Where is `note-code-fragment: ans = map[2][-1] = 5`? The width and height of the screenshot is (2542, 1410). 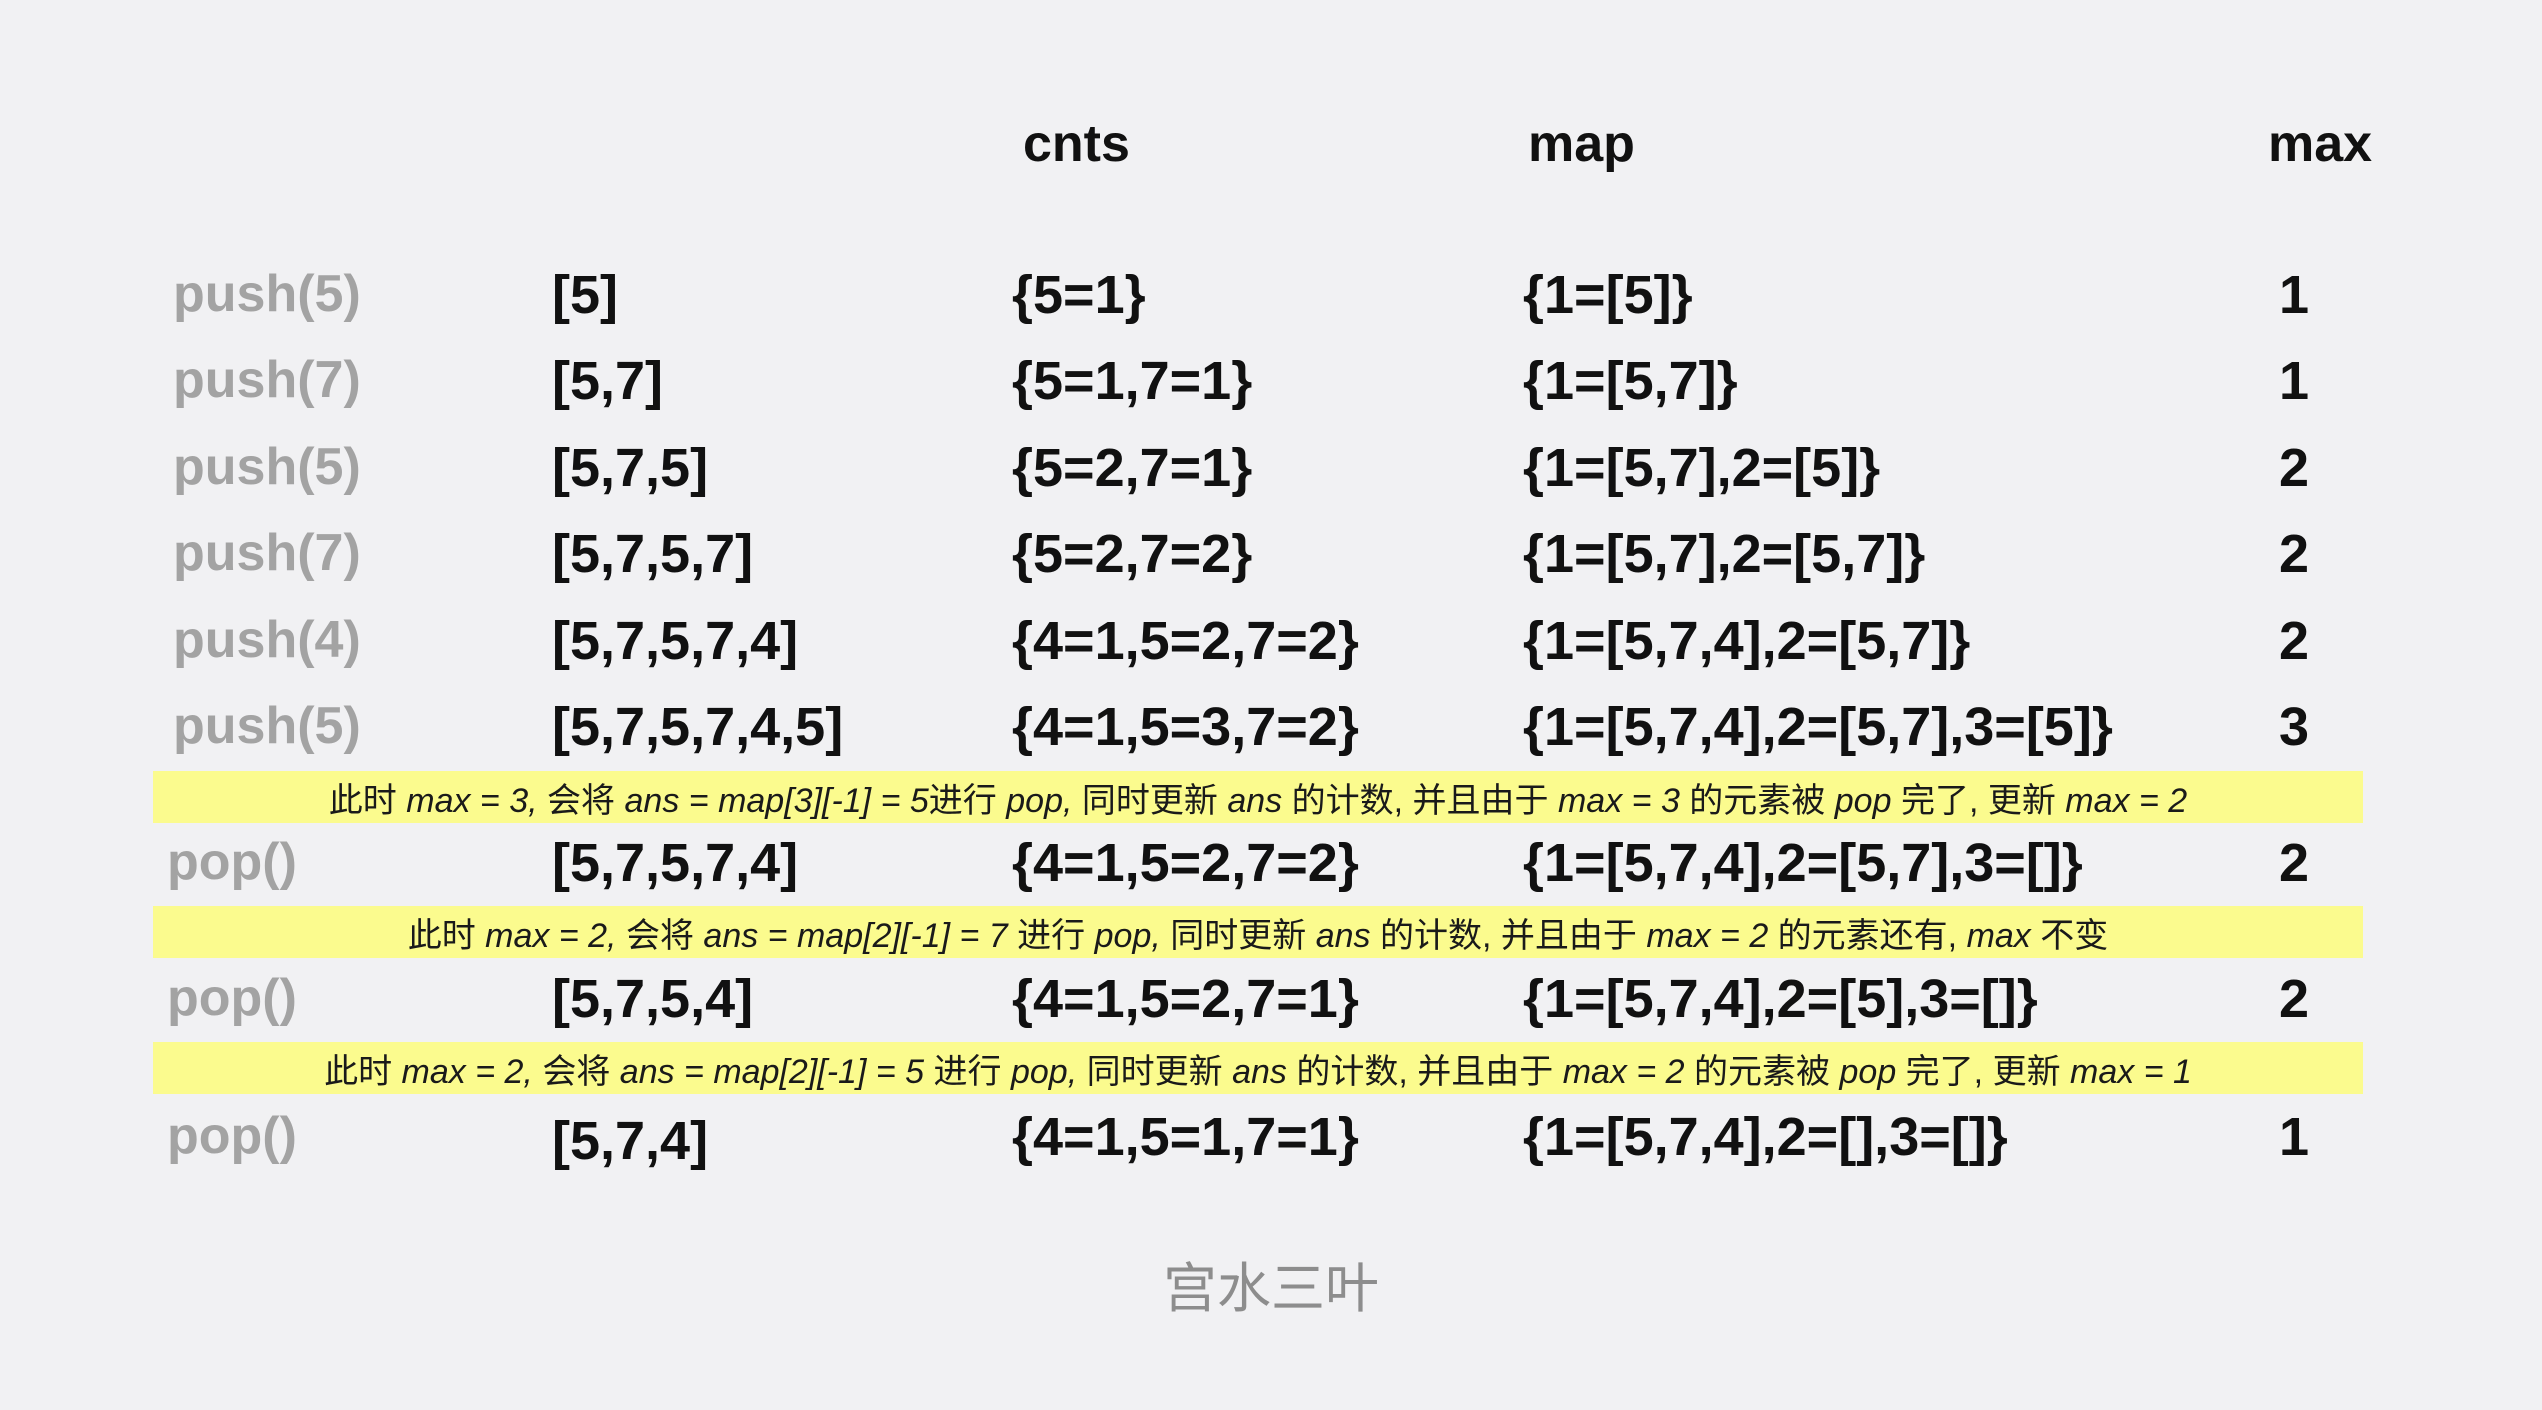 note-code-fragment: ans = map[2][-1] = 5 is located at coordinates (772, 1071).